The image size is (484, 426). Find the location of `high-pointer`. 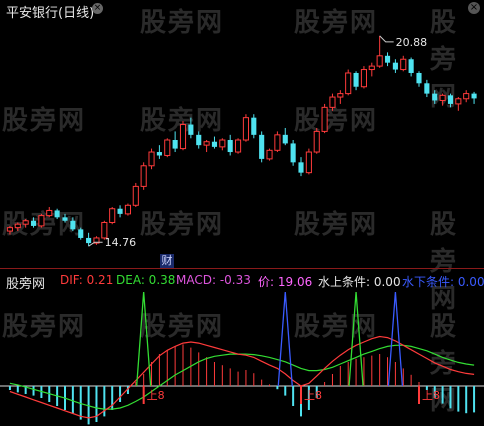

high-pointer is located at coordinates (386, 39).